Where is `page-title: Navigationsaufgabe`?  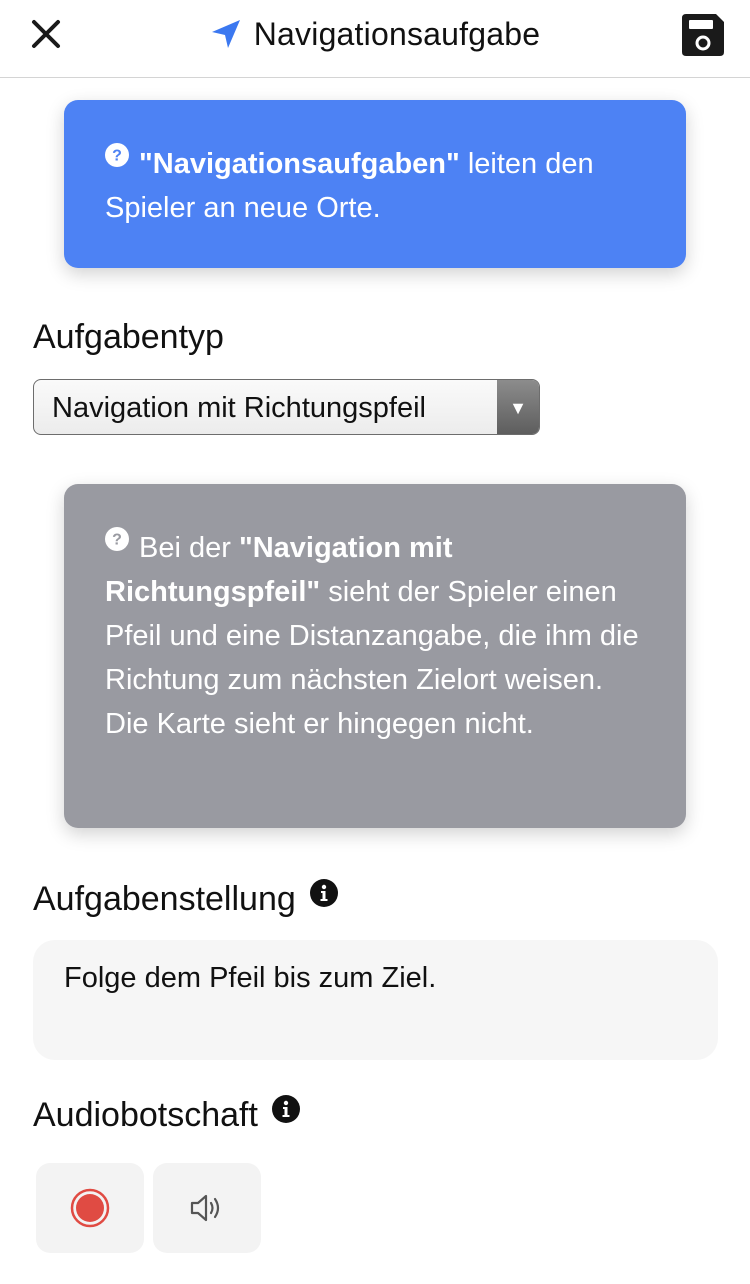
page-title: Navigationsaufgabe is located at coordinates (397, 33).